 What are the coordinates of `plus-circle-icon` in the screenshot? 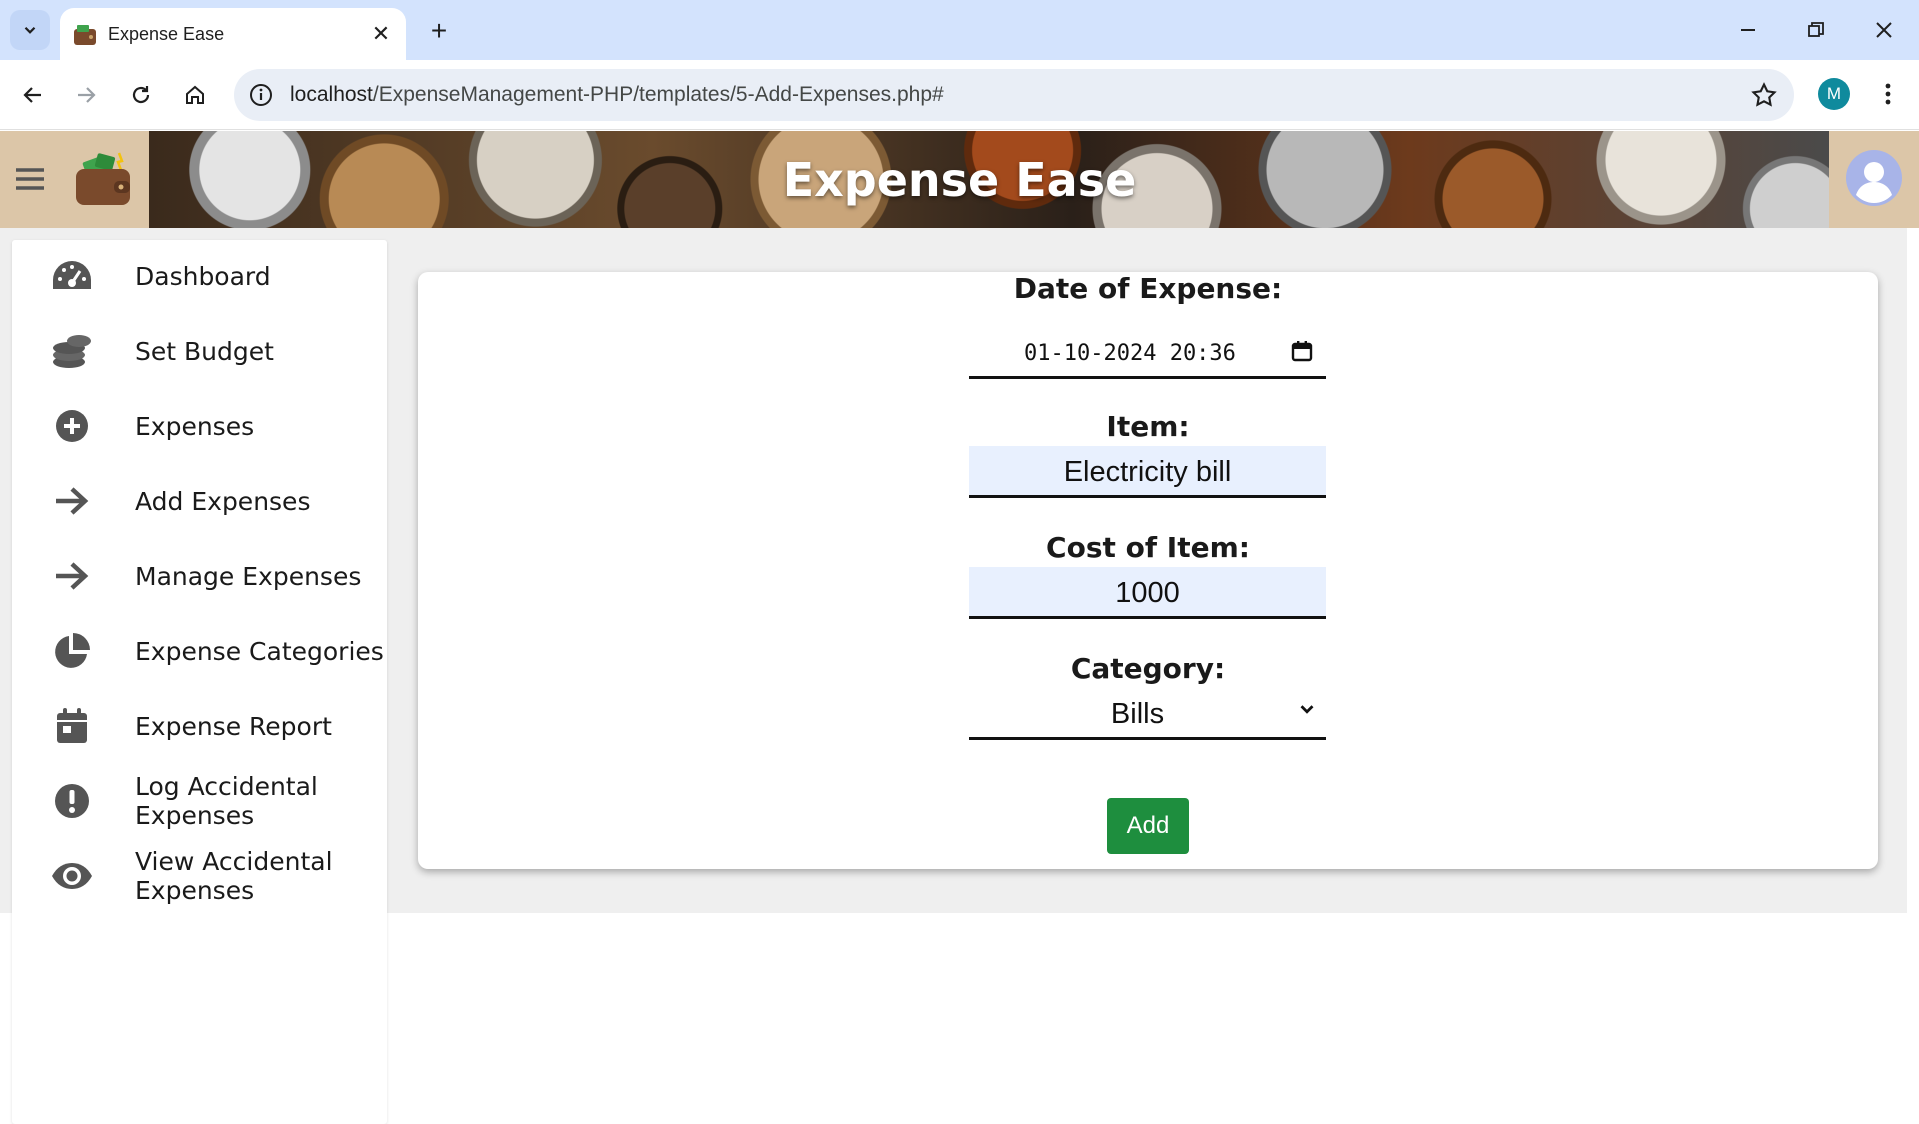 It's located at (72, 426).